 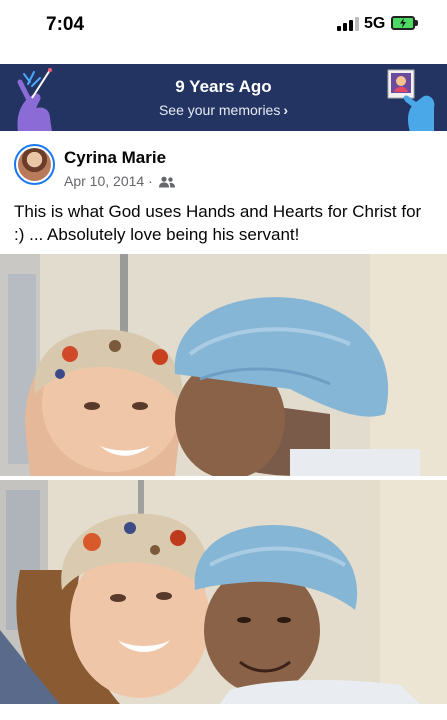 What do you see at coordinates (348, 24) in the screenshot?
I see `signal-icon` at bounding box center [348, 24].